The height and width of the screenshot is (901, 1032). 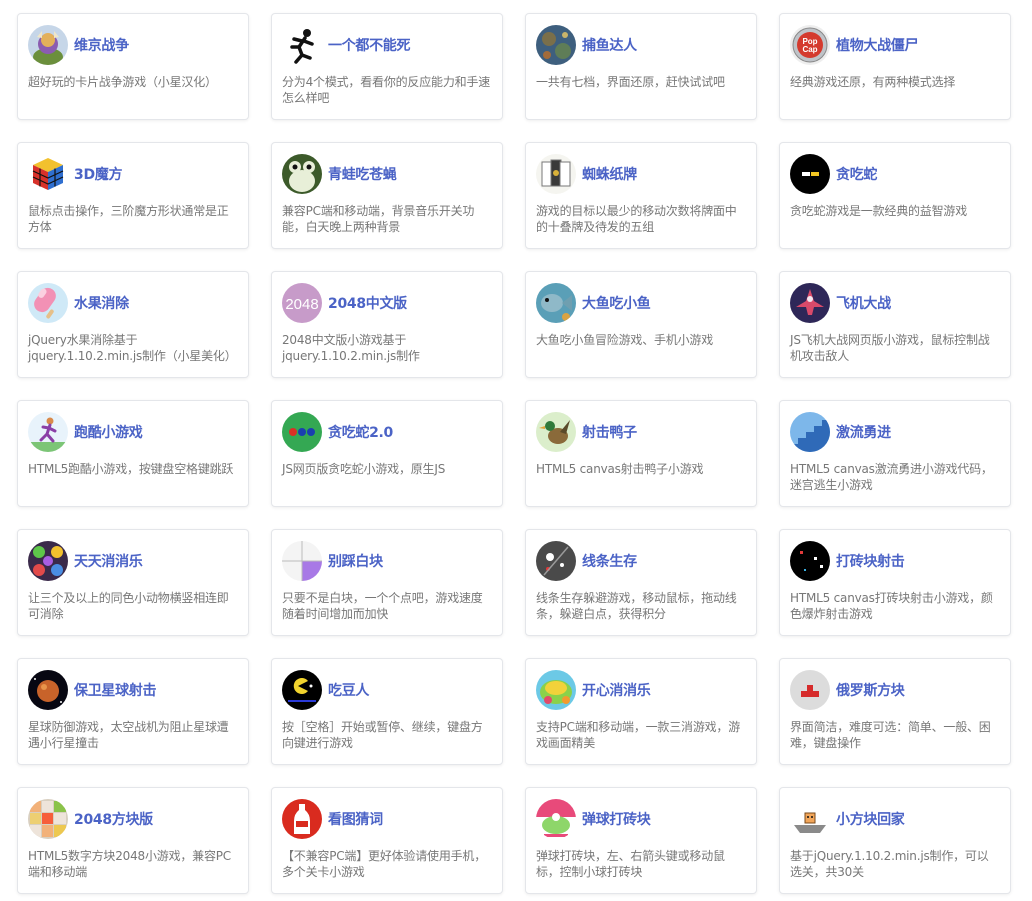 I want to click on game-card: 弹球打砖块 弹球打砖块，左、右箭头键或移动鼠标，控制小球打砖块, so click(x=641, y=840).